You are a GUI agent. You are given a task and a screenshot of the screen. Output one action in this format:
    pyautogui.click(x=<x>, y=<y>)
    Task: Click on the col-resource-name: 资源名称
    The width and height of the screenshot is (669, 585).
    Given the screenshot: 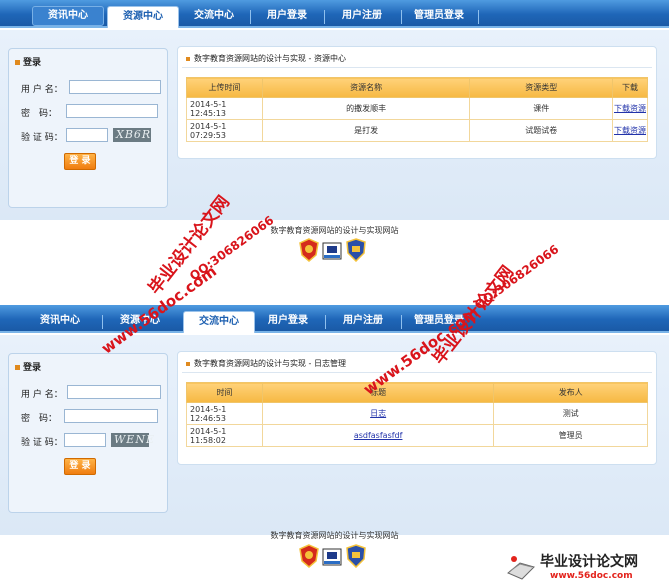 What is the action you would take?
    pyautogui.click(x=366, y=87)
    